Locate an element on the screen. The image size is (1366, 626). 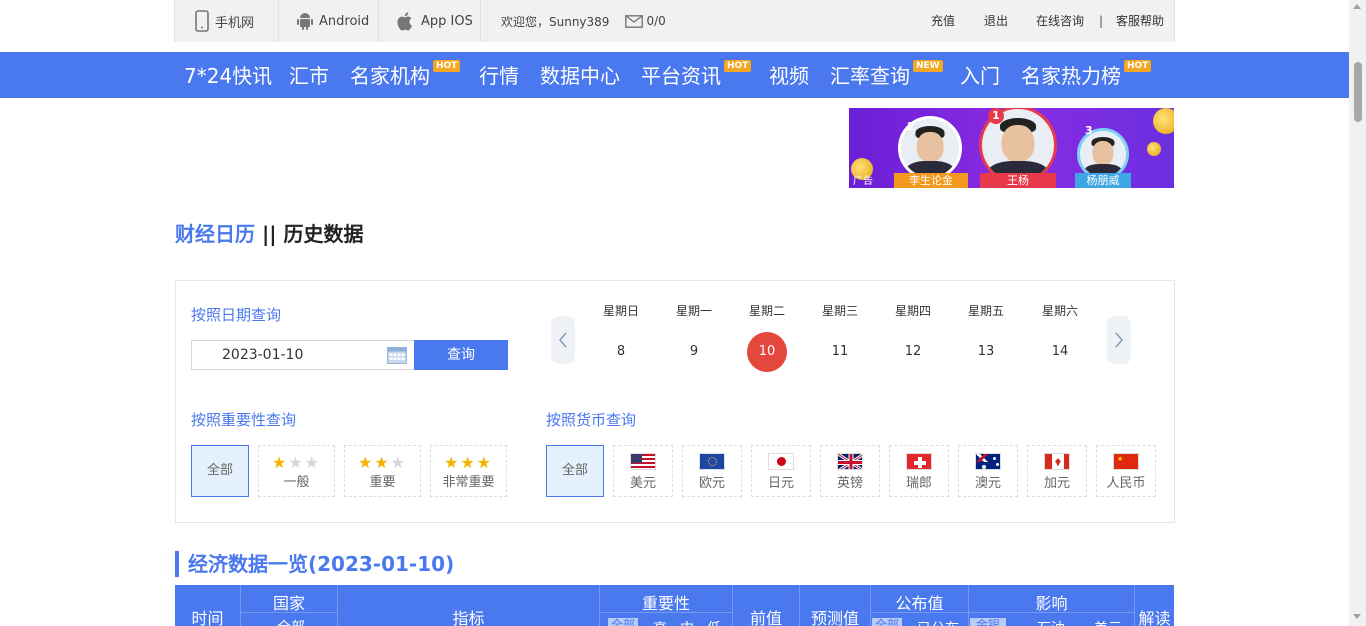
actual-filter-published: 已公布 is located at coordinates (938, 622).